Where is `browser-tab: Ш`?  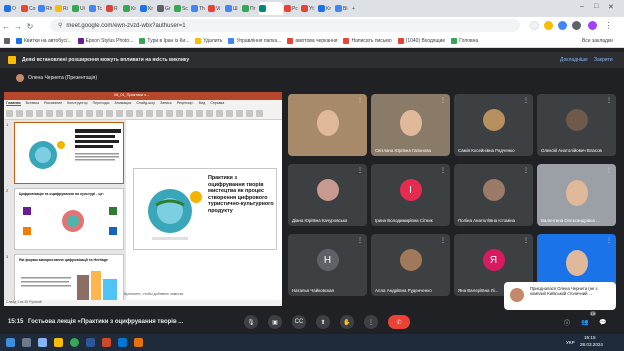
browser-tab: Ш is located at coordinates (233, 8).